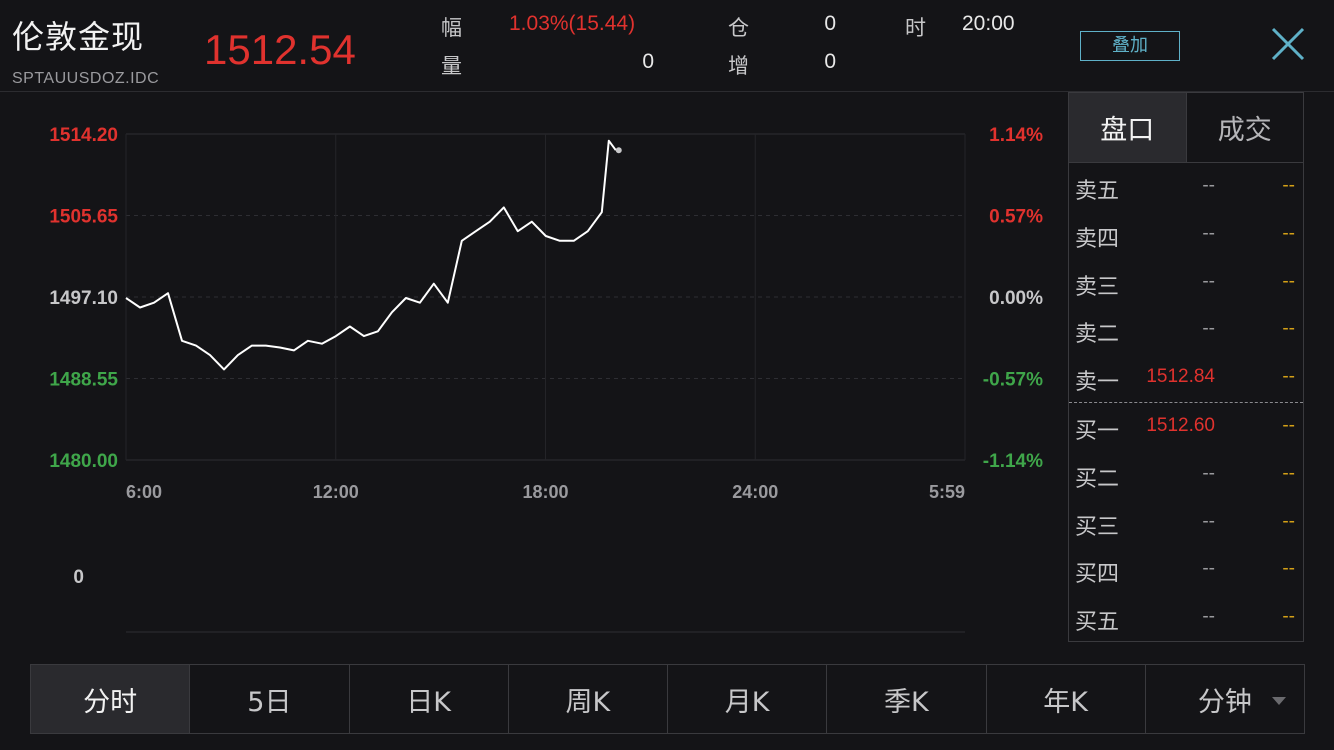 This screenshot has width=1334, height=750. I want to click on ask-row: 卖三 -- --, so click(1186, 283).